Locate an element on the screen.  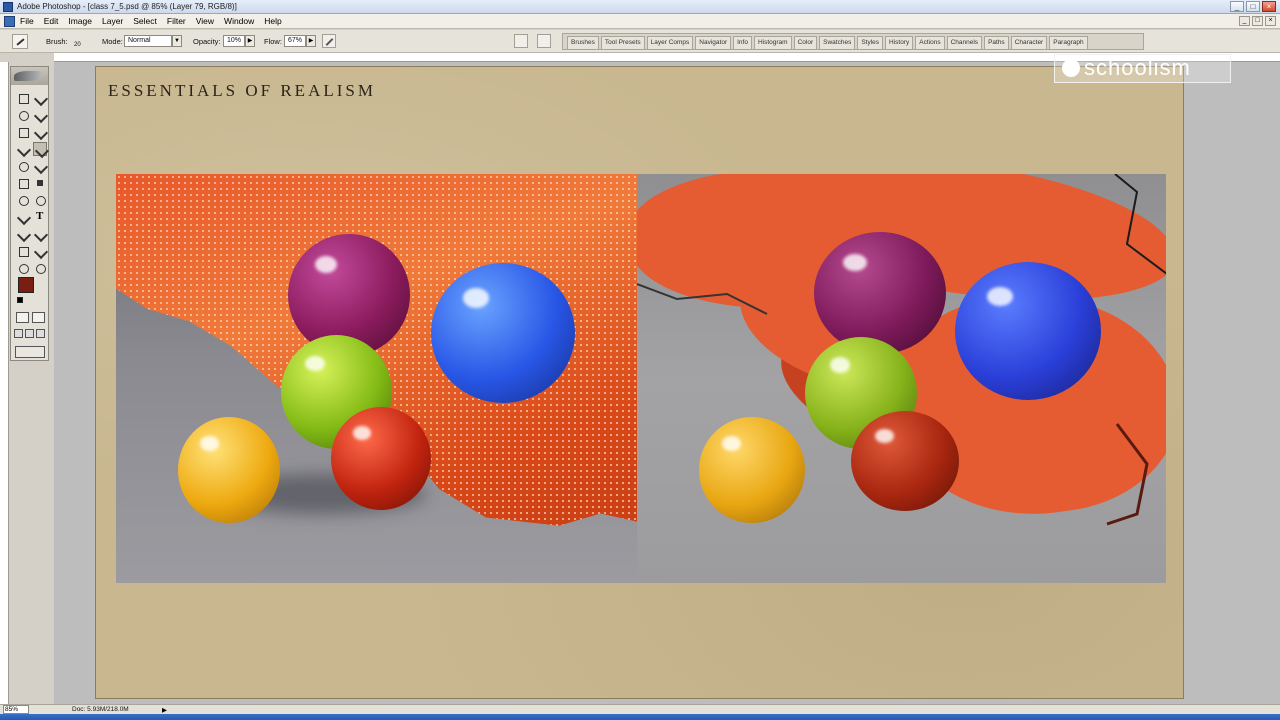
marquee-tool-icon is located at coordinates (23, 98).